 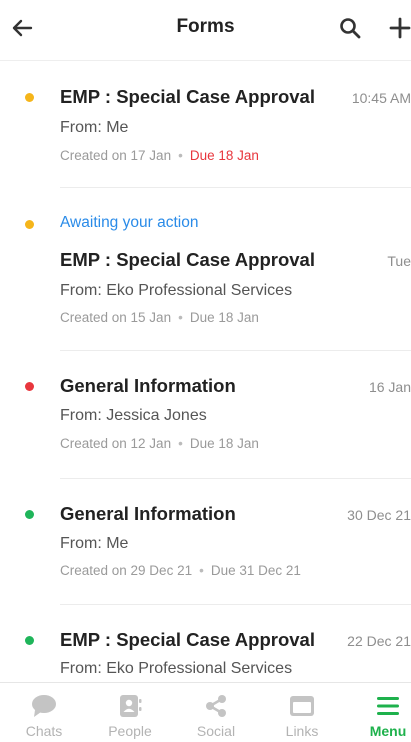 What do you see at coordinates (133, 415) in the screenshot?
I see `form-sender: From: Jessica Jones` at bounding box center [133, 415].